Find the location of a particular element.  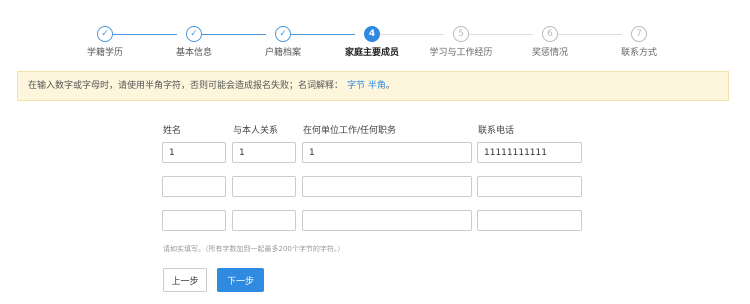

header-relation: 与本人关系 is located at coordinates (256, 131).